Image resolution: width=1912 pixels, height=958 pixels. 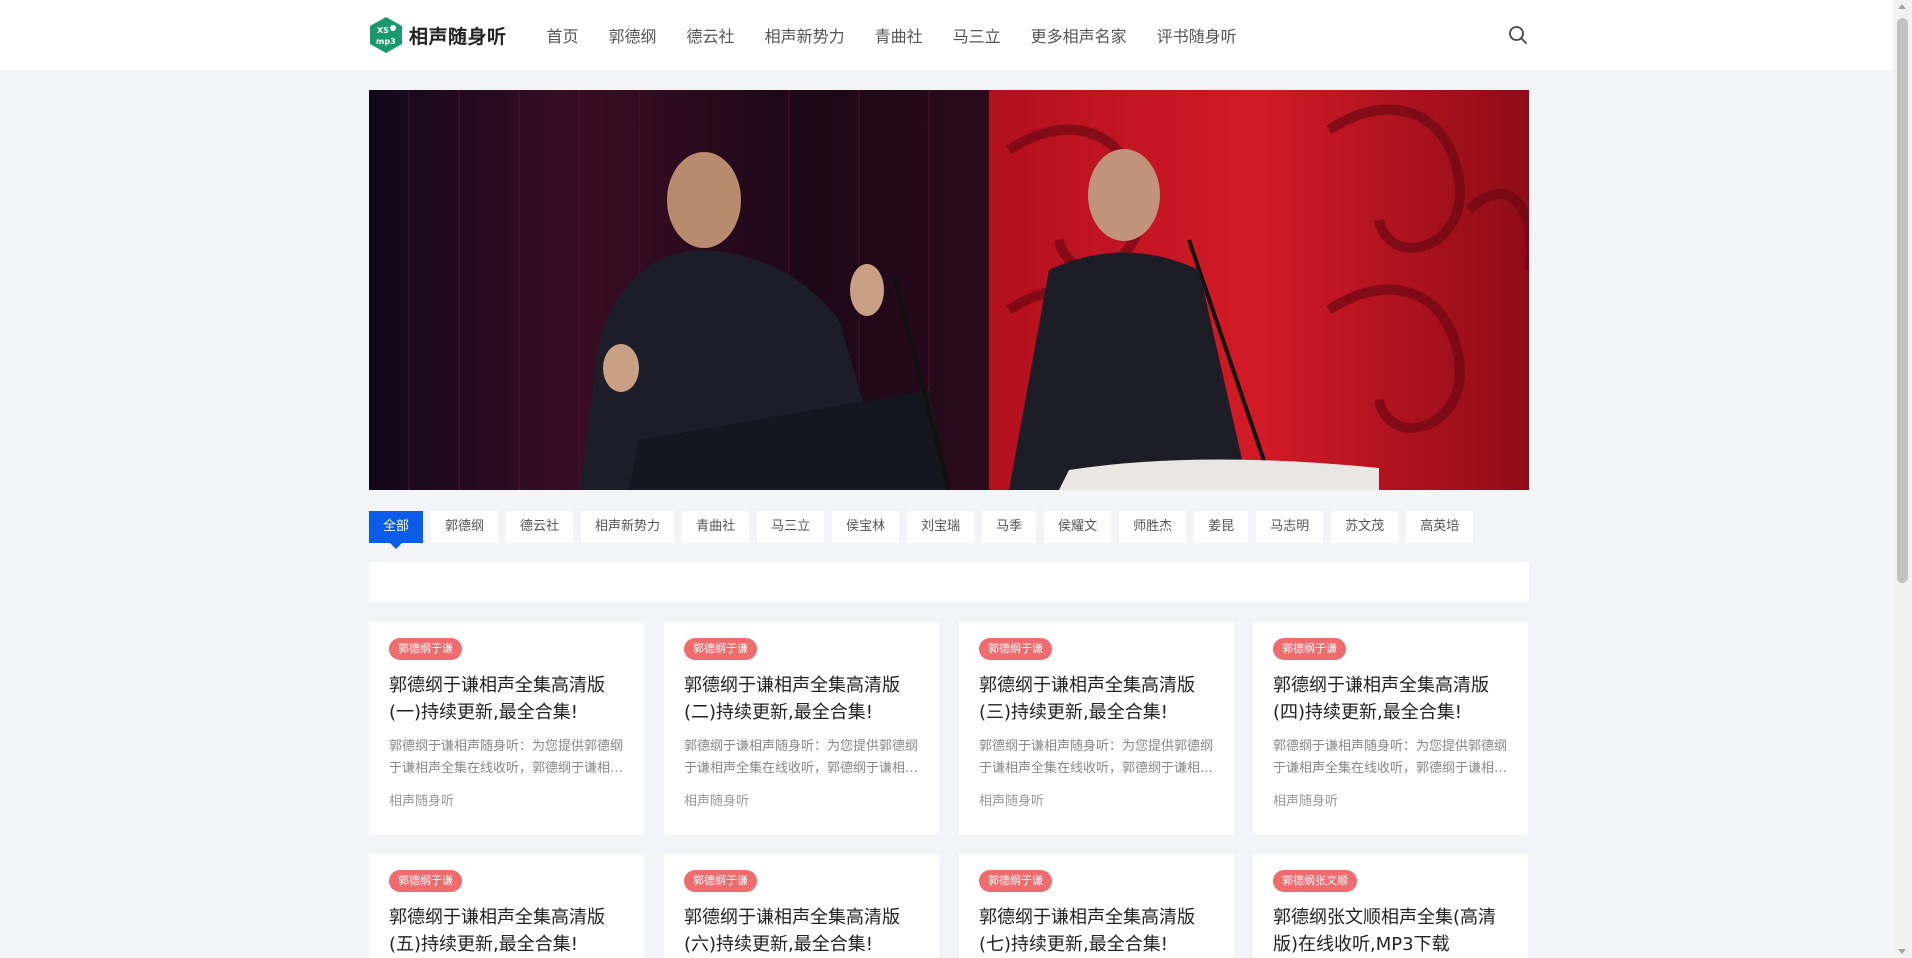 I want to click on tab-2: 德云社, so click(x=540, y=527).